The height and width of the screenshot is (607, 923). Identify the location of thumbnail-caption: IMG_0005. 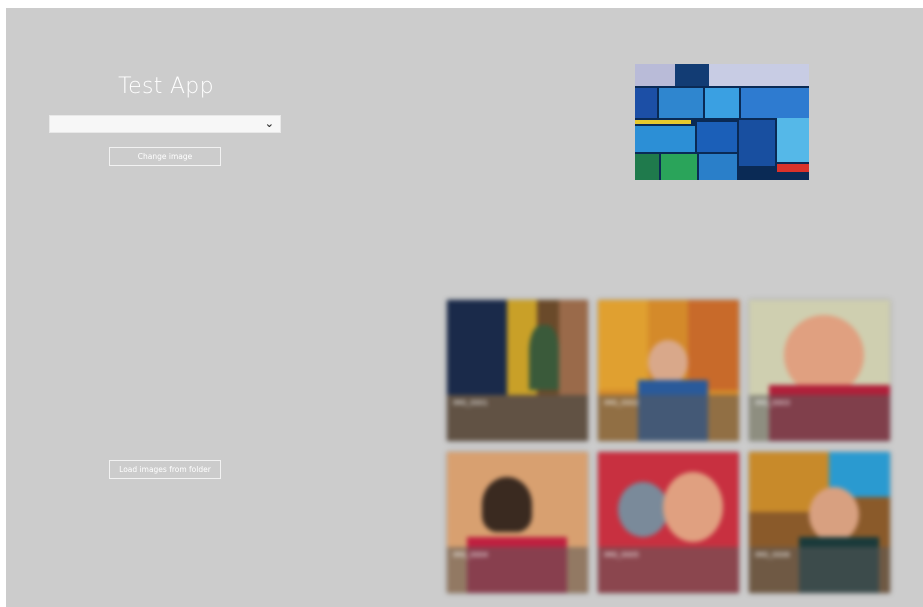
(668, 570).